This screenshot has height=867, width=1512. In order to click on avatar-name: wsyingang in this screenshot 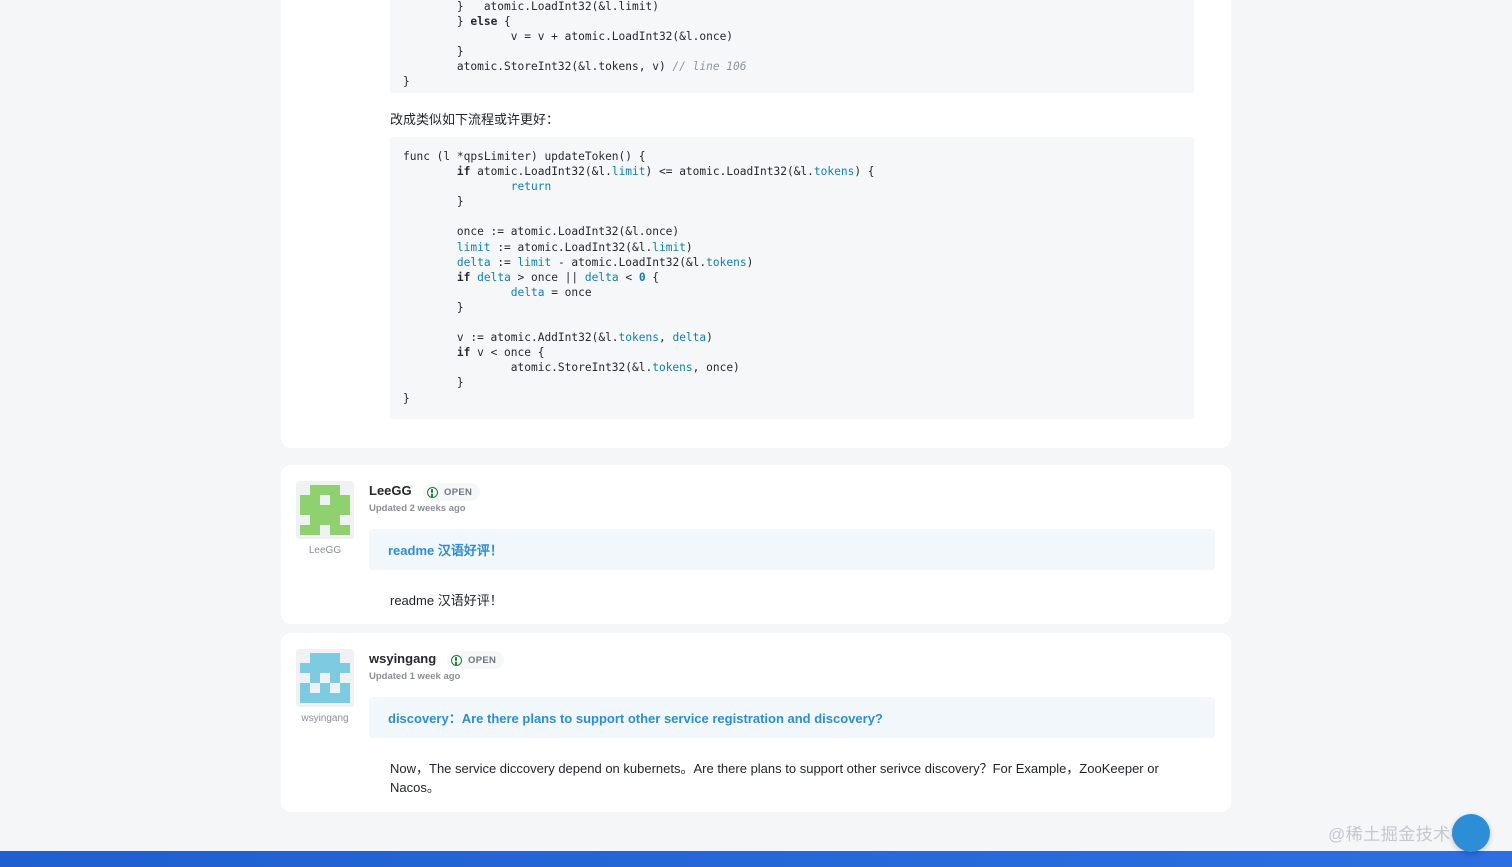, I will do `click(325, 718)`.